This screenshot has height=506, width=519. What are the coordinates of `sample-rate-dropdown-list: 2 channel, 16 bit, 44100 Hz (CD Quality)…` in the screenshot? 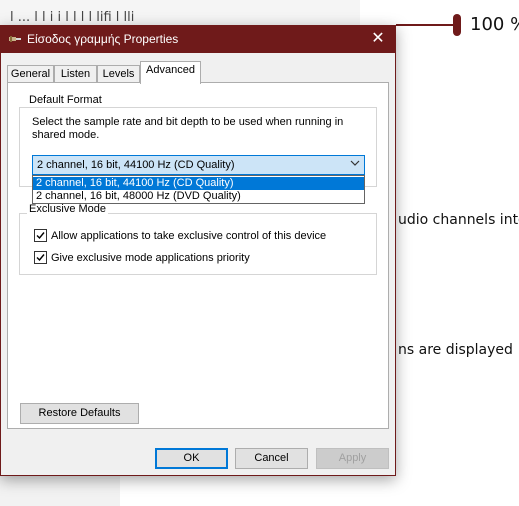 It's located at (198, 189).